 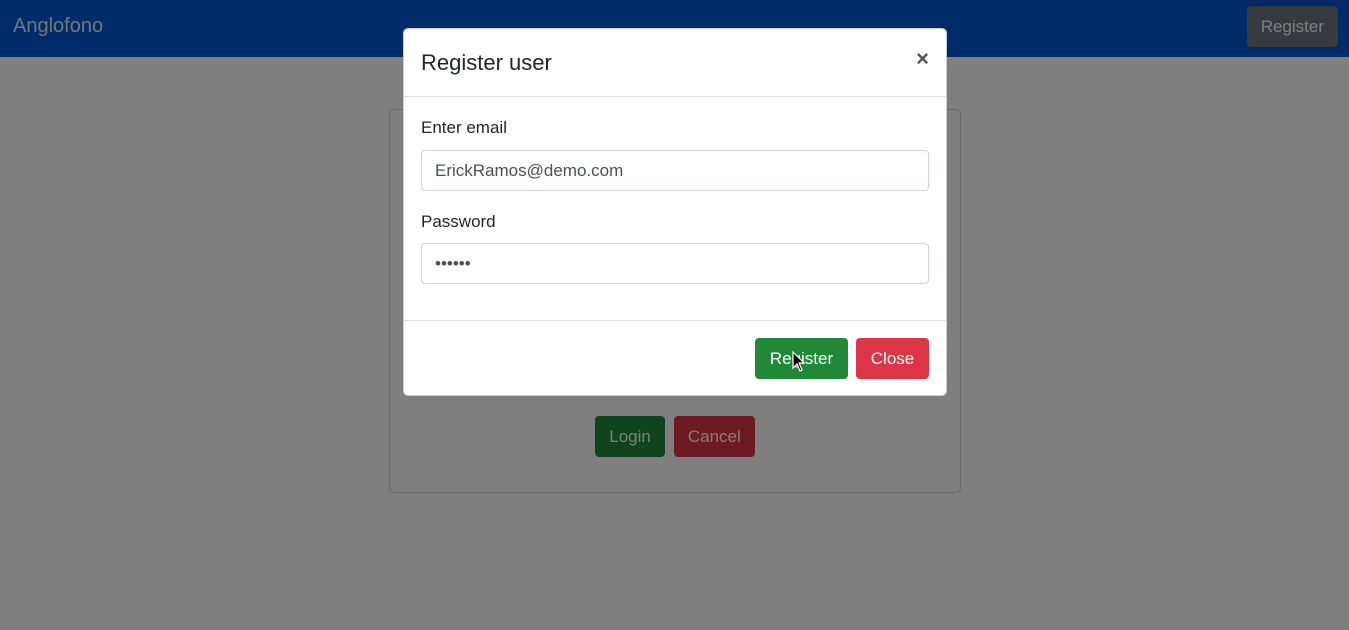 I want to click on mouse-cursor-icon, so click(x=799, y=361).